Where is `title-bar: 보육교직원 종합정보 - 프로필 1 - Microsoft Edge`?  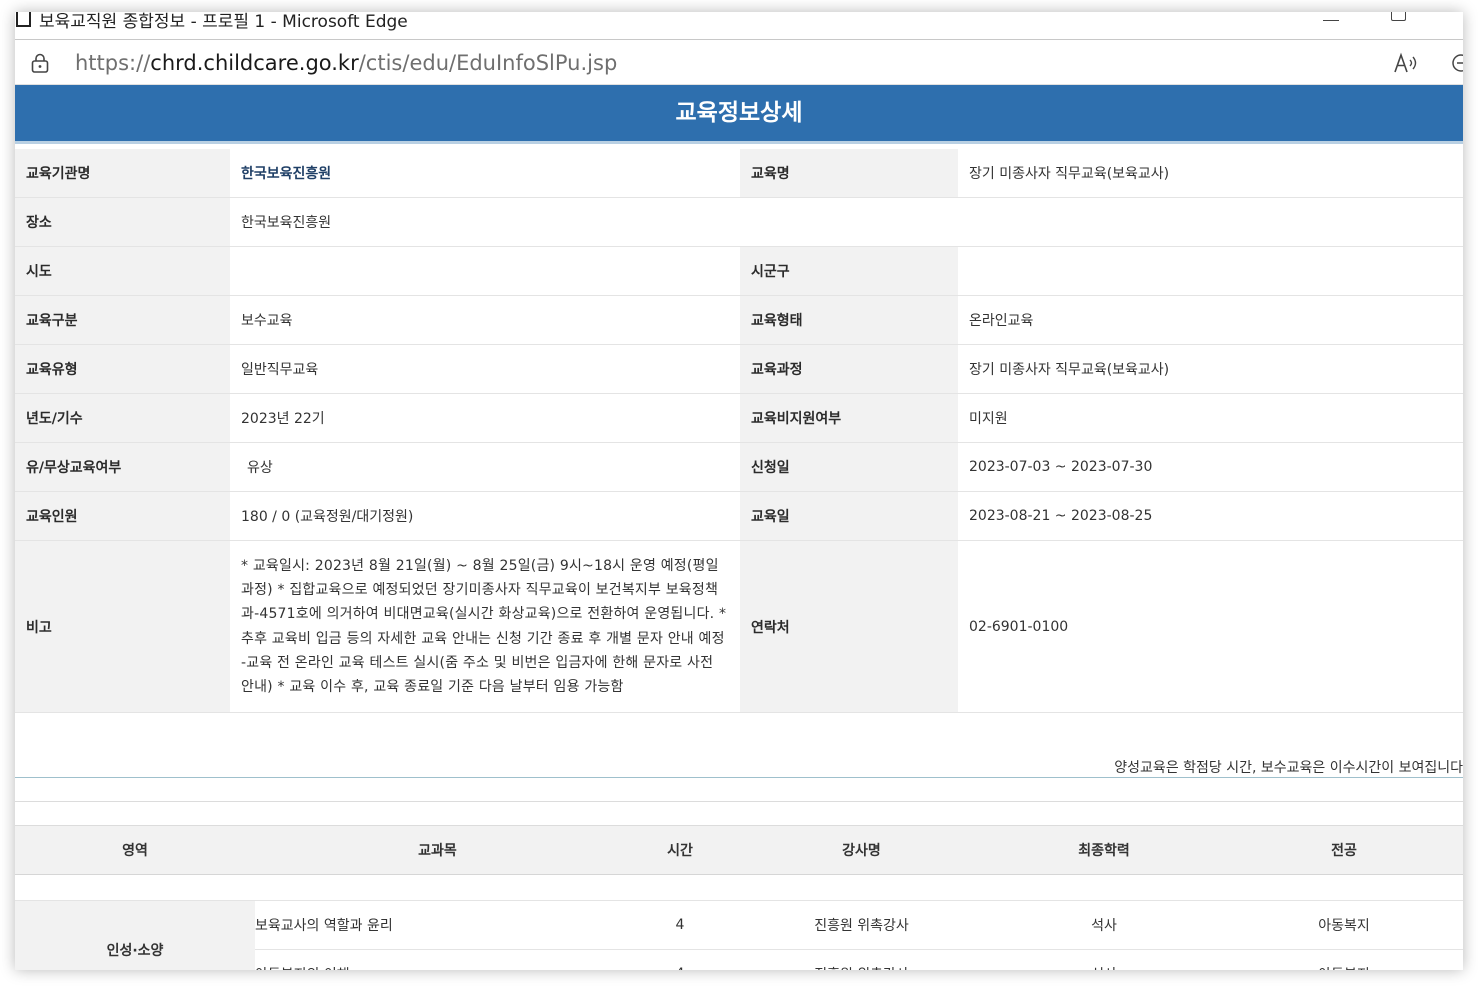
title-bar: 보육교직원 종합정보 - 프로필 1 - Microsoft Edge is located at coordinates (739, 25).